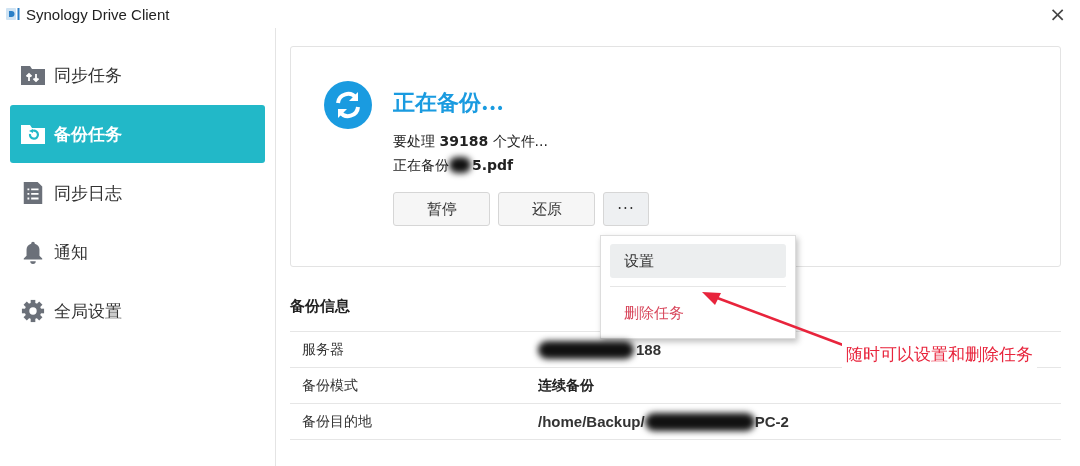 This screenshot has width=1080, height=466. Describe the element at coordinates (98, 14) in the screenshot. I see `window-title: Synology Drive Client` at that location.